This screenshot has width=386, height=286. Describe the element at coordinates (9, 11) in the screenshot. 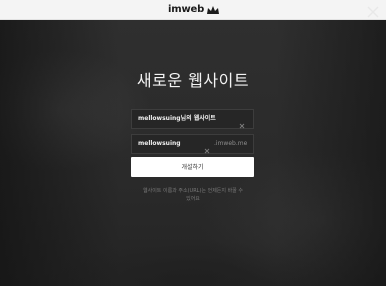

I see `header-left-icon` at that location.